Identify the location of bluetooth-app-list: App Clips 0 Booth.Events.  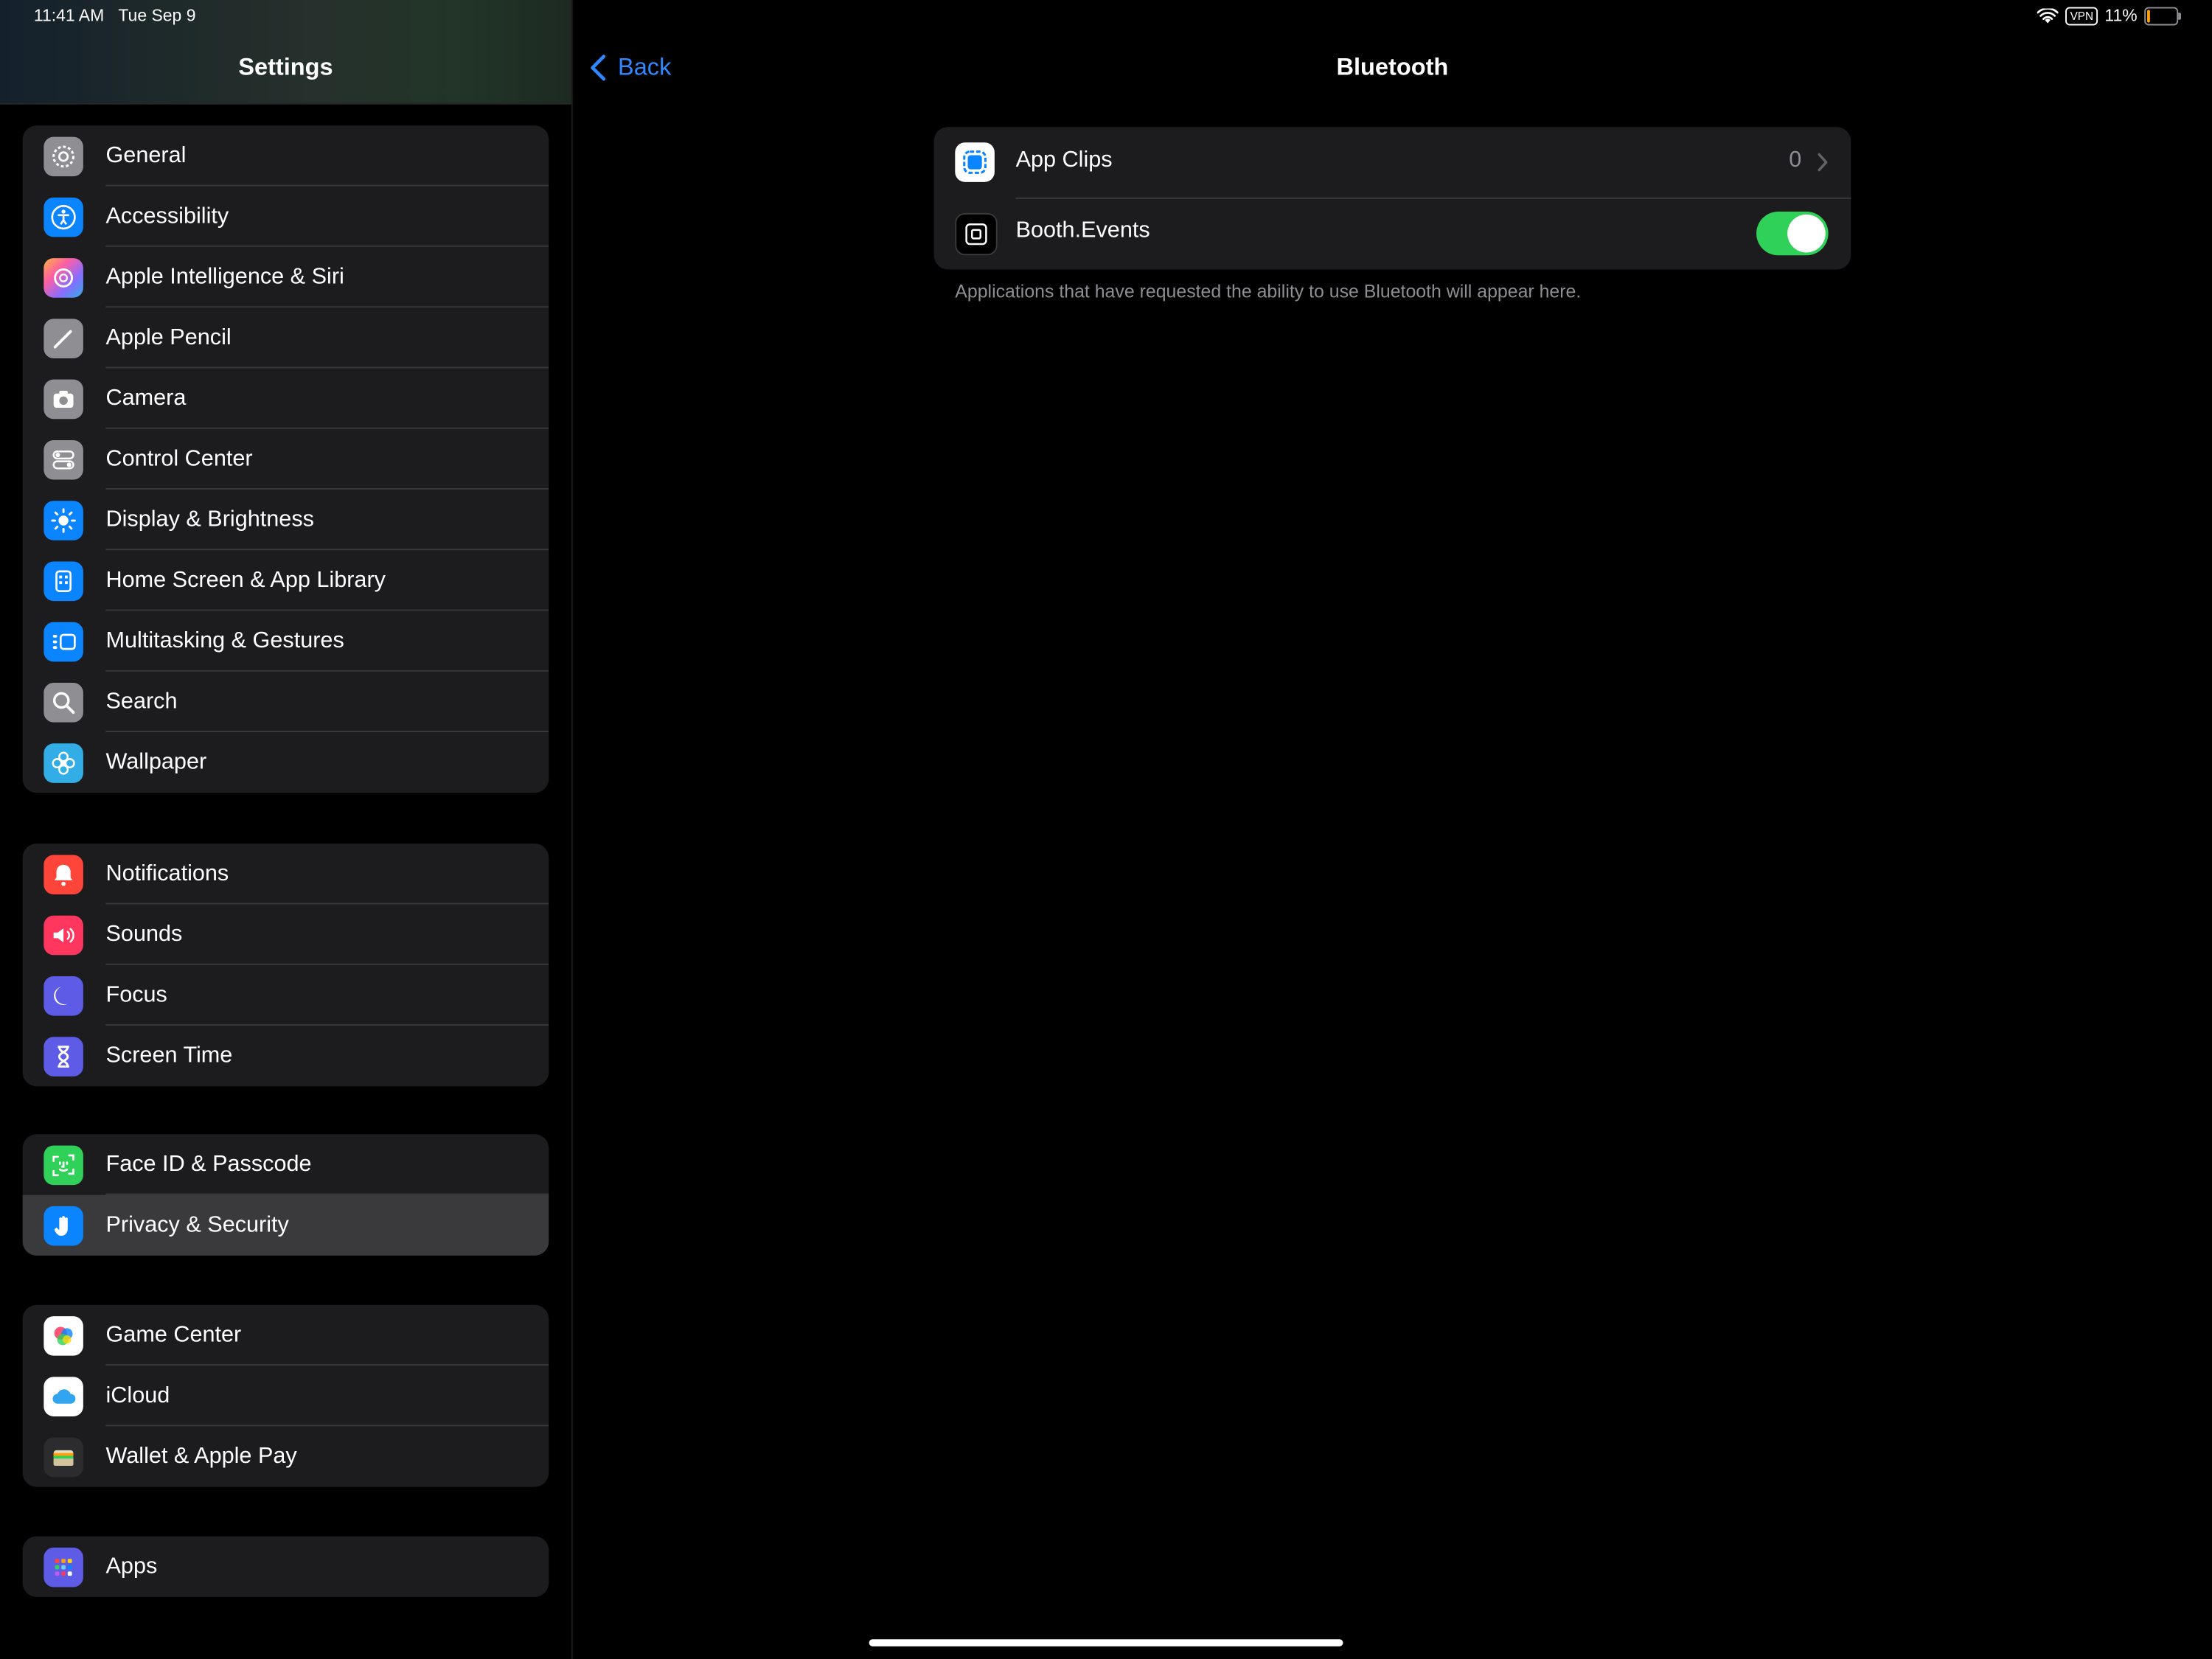
(1392, 198).